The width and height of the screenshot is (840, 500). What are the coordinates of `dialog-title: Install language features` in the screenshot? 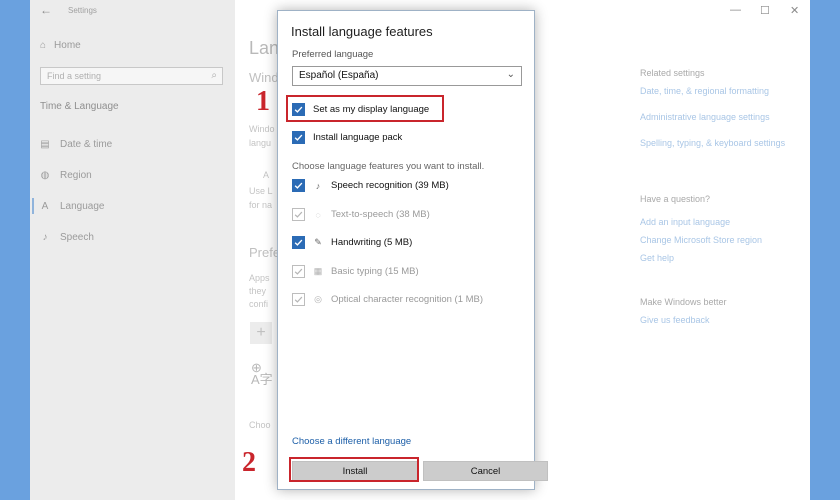 It's located at (362, 31).